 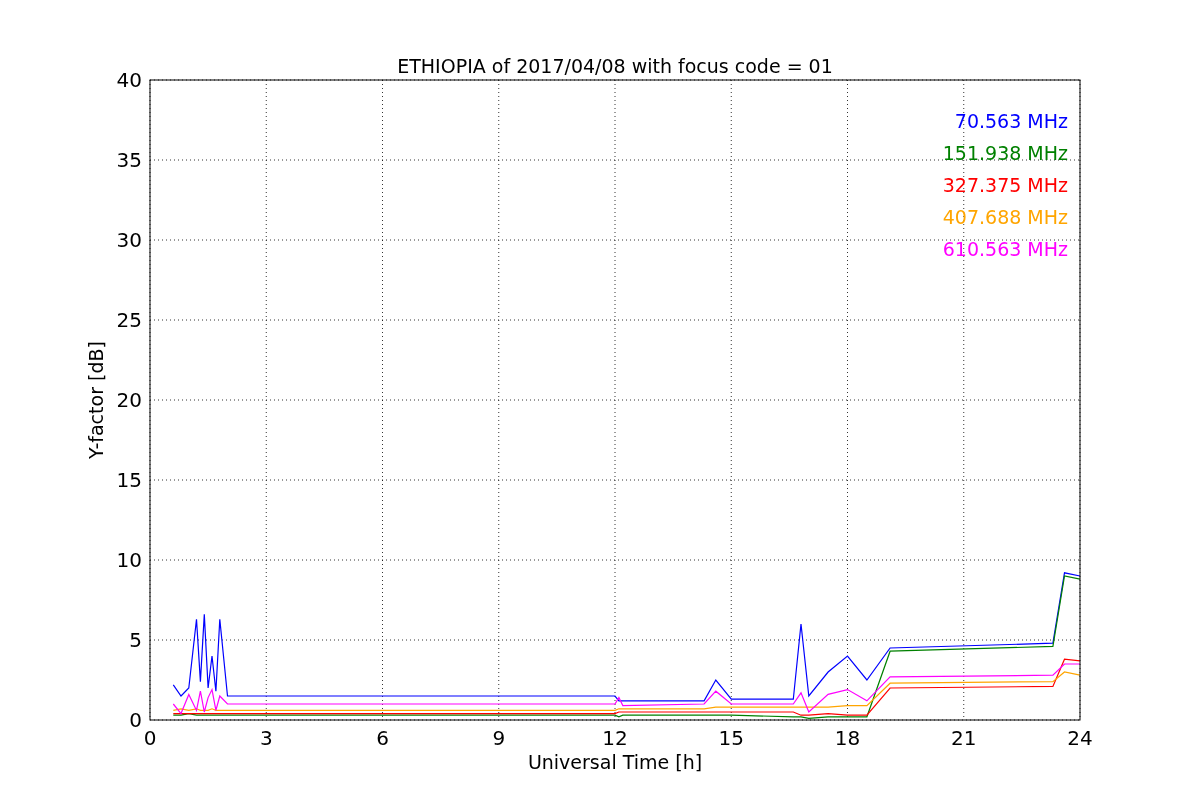 I want to click on x-tick-label: 3, so click(x=266, y=738).